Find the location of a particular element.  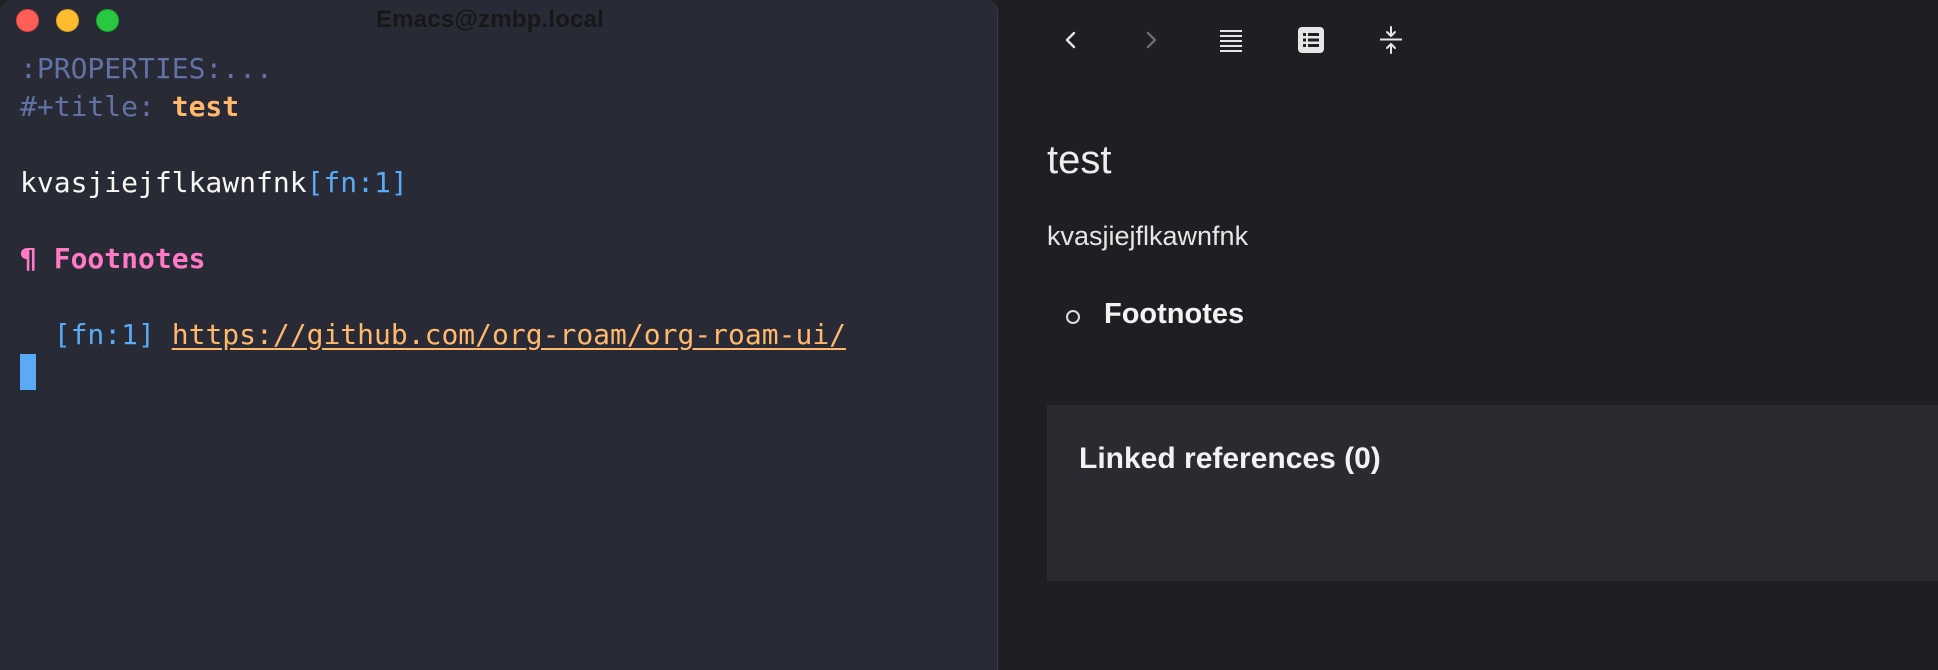

heading-marker-icon: ¶ is located at coordinates (28, 258).